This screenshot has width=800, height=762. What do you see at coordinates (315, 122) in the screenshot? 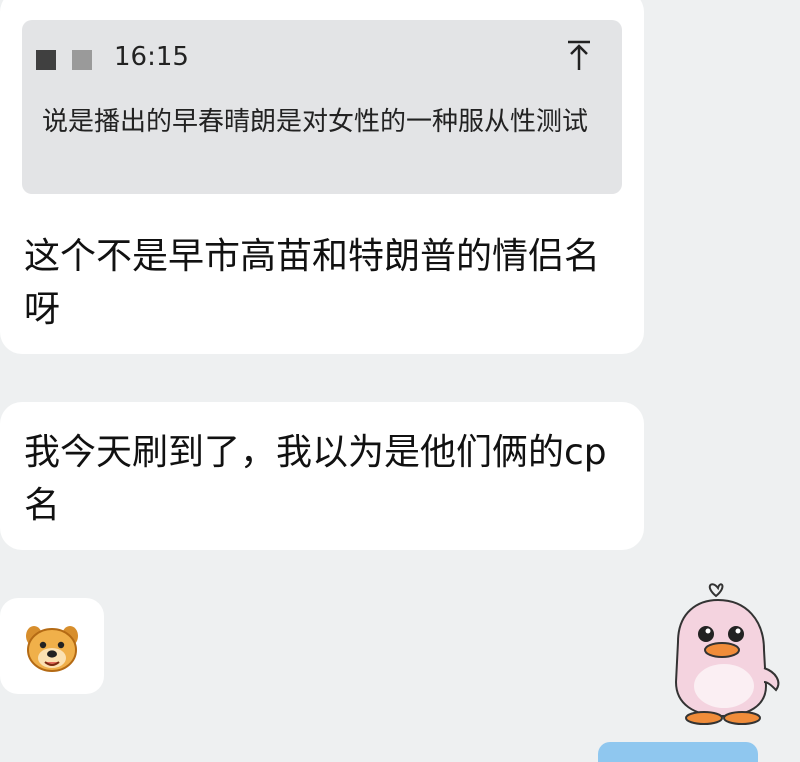
I see `quoted-text: 说是播出的早春晴朗是对女性的一种服从性测试` at bounding box center [315, 122].